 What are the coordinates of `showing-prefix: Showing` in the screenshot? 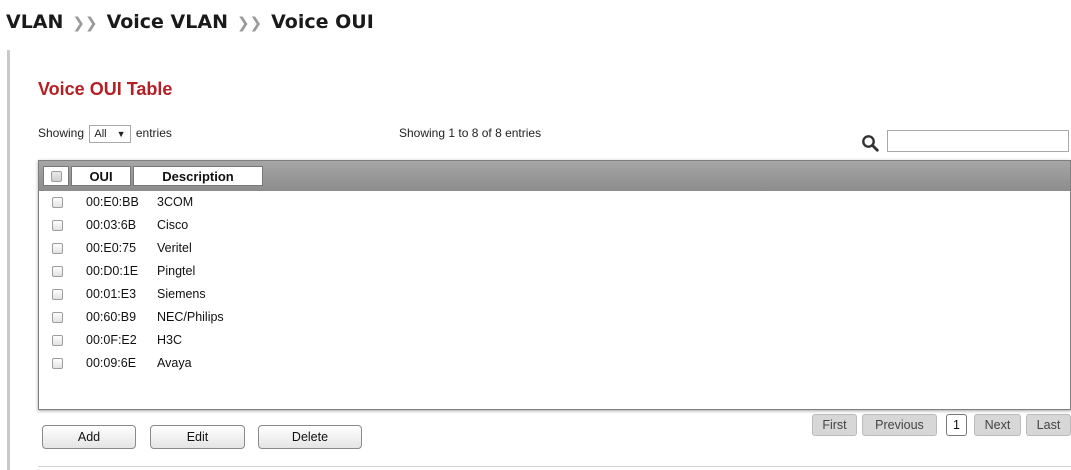 It's located at (61, 133).